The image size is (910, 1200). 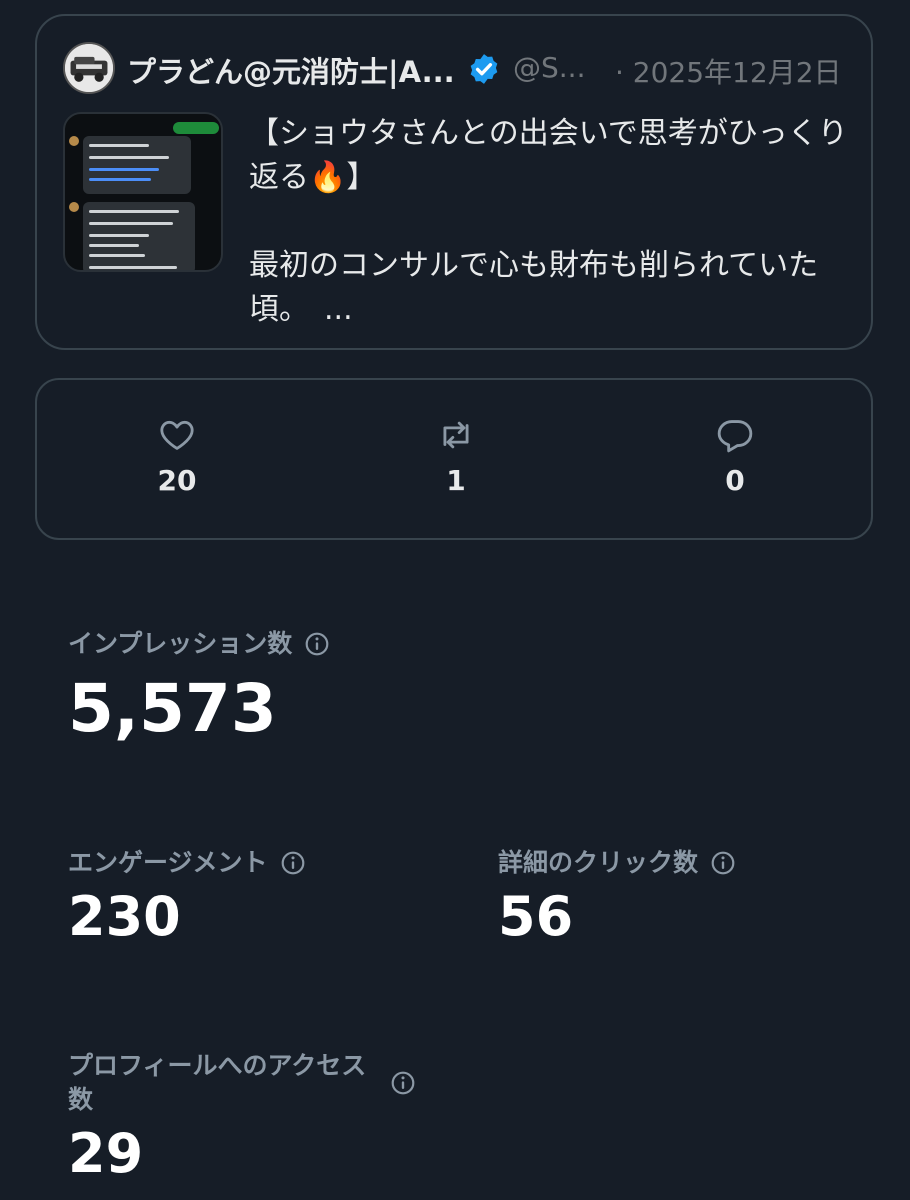 I want to click on verified-badge-icon, so click(x=484, y=69).